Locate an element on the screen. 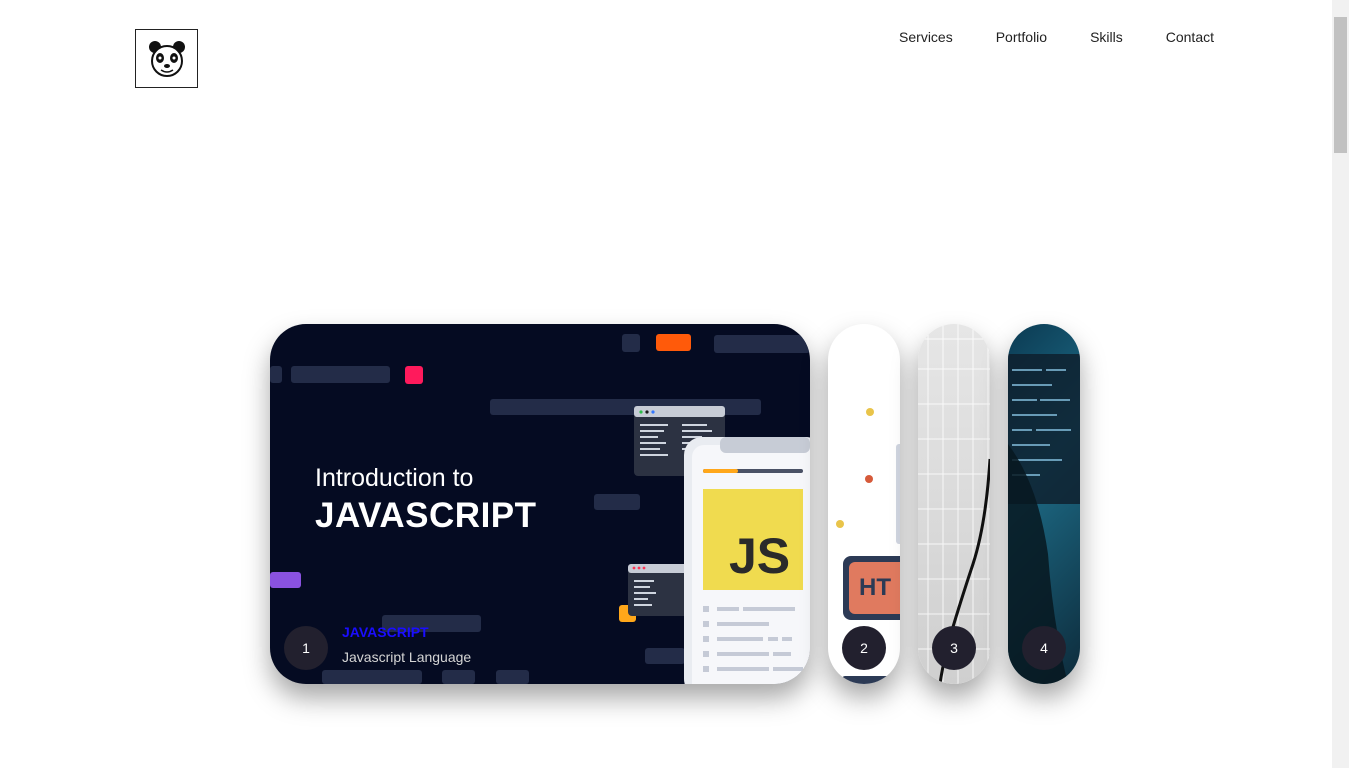 The width and height of the screenshot is (1366, 768). slide-code-screen: 4 is located at coordinates (1044, 504).